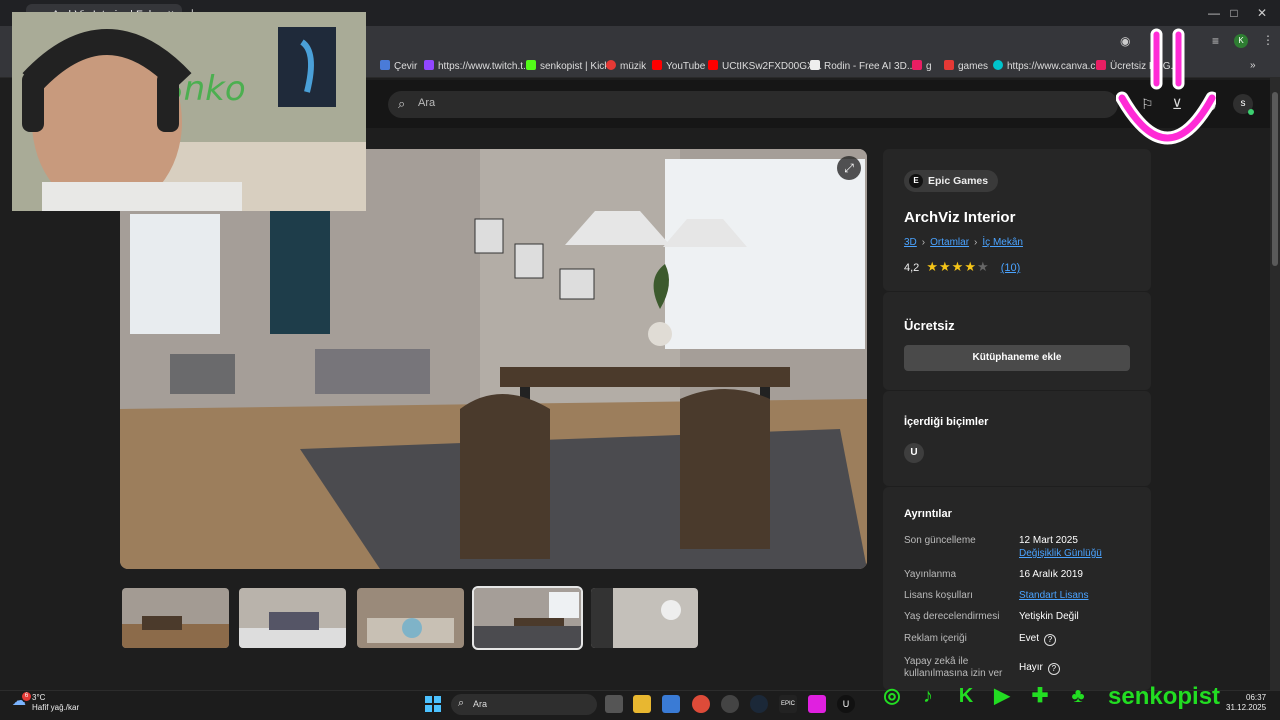  What do you see at coordinates (912, 268) in the screenshot?
I see `rating-value: 4,2` at bounding box center [912, 268].